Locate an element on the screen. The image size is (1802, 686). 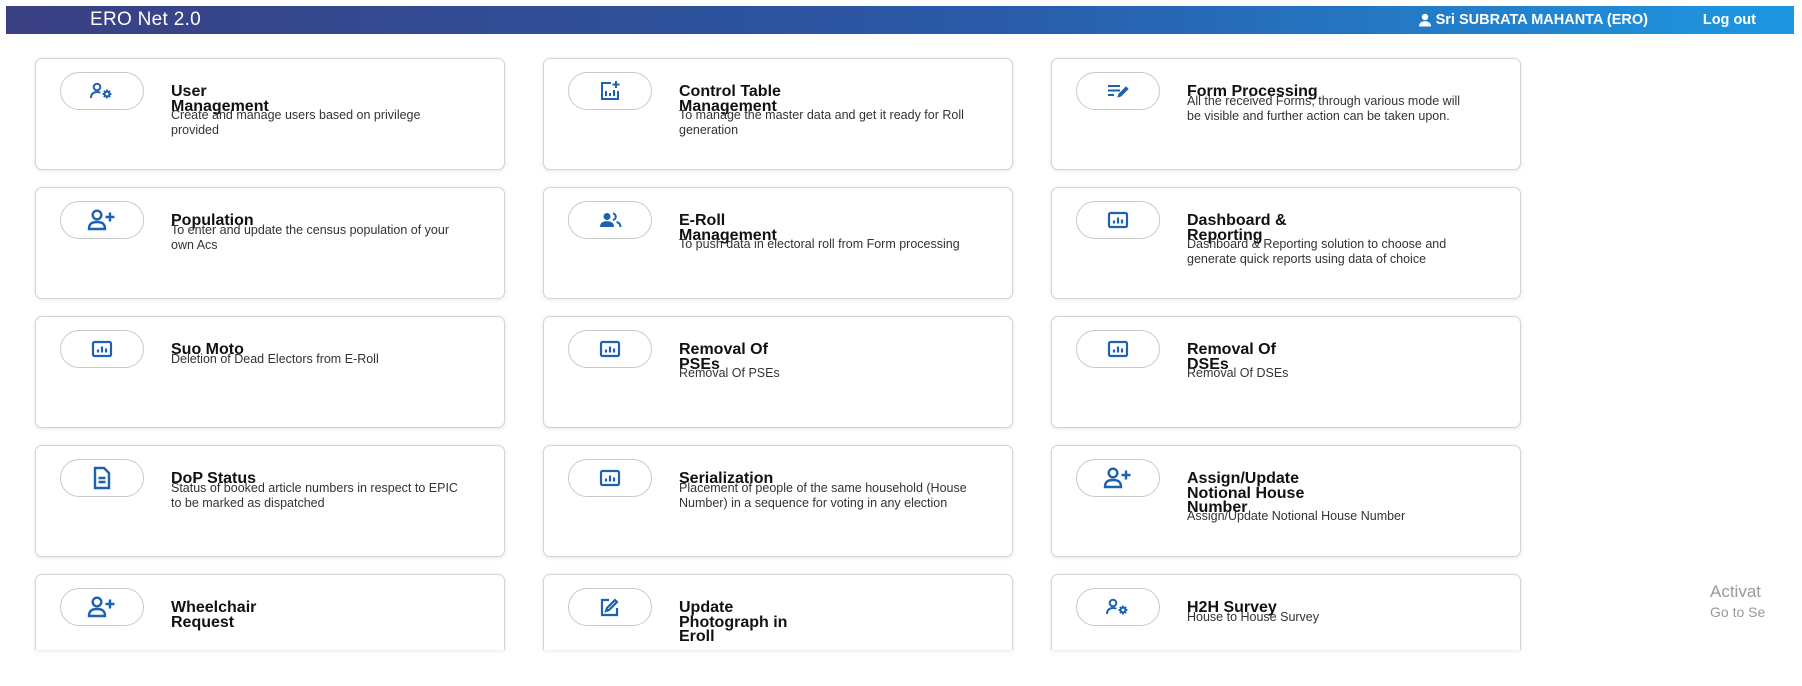
card-removal-of-dses: Removal Of DSEs Removal Of DSEs is located at coordinates (1286, 372).